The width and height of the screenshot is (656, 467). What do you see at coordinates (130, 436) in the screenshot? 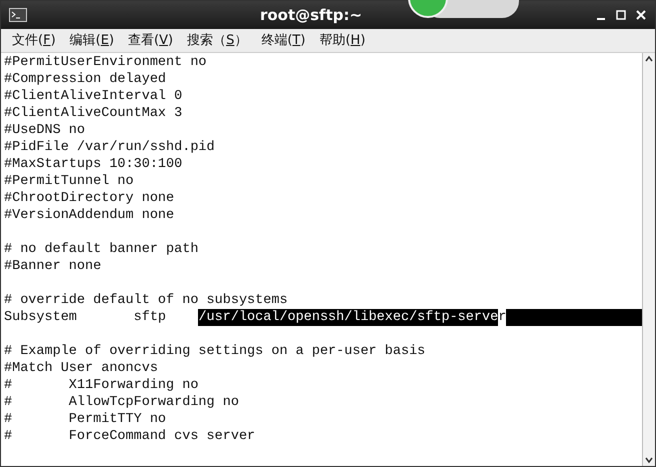
I see `terminal-line: # ForceCommand cvs server` at bounding box center [130, 436].